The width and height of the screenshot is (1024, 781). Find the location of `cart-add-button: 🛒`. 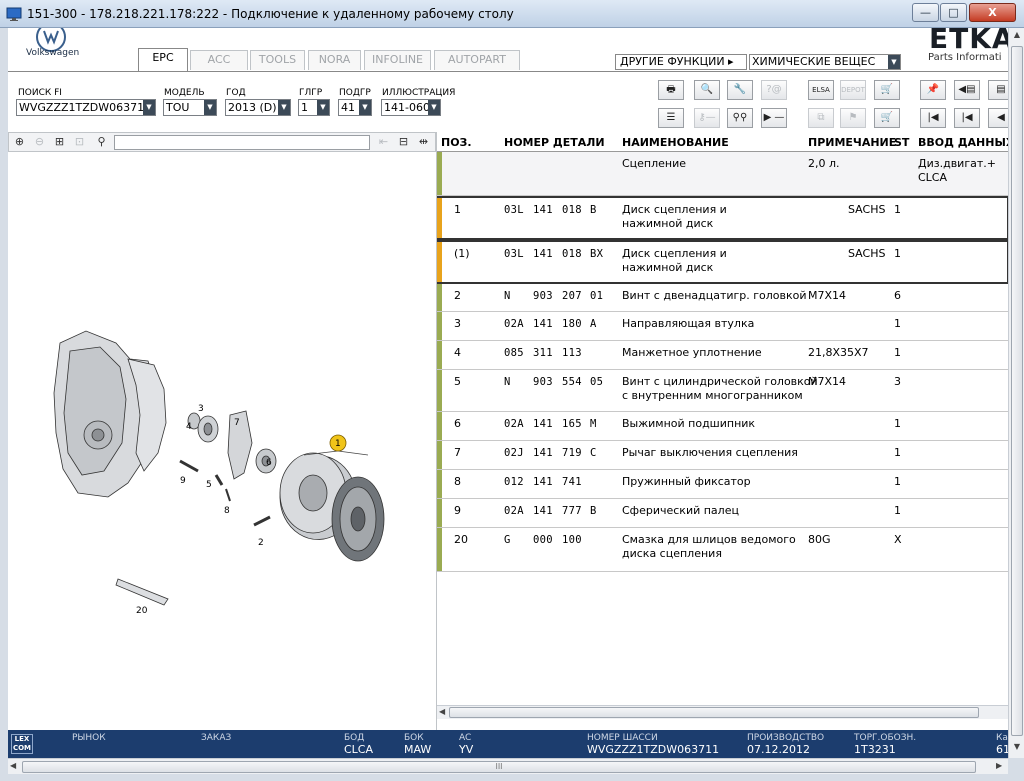

cart-add-button: 🛒 is located at coordinates (887, 90).